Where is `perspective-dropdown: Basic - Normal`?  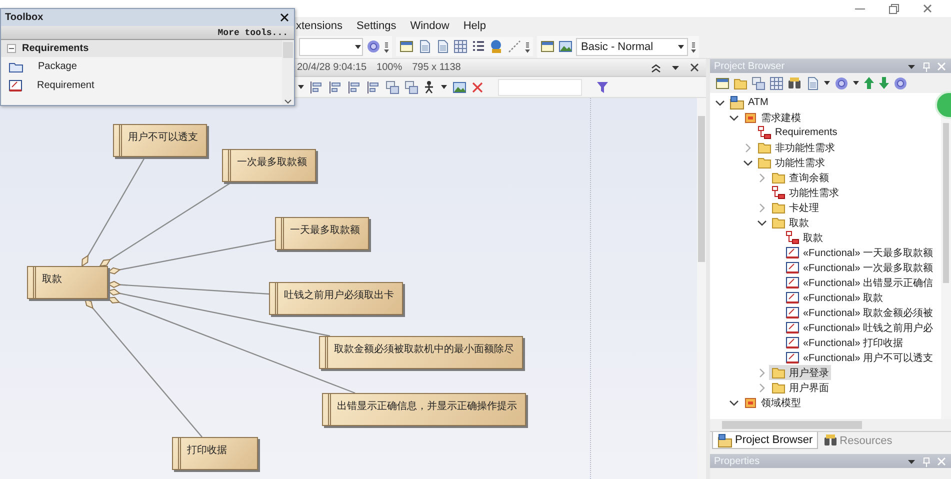
perspective-dropdown: Basic - Normal is located at coordinates (632, 47).